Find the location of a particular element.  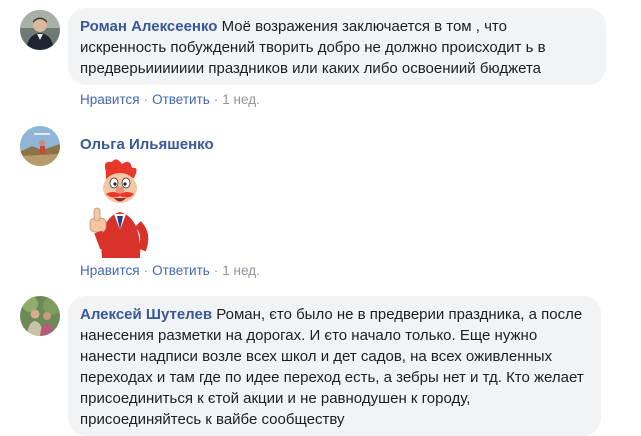

comment-author: Роман Алексеенко is located at coordinates (148, 26).